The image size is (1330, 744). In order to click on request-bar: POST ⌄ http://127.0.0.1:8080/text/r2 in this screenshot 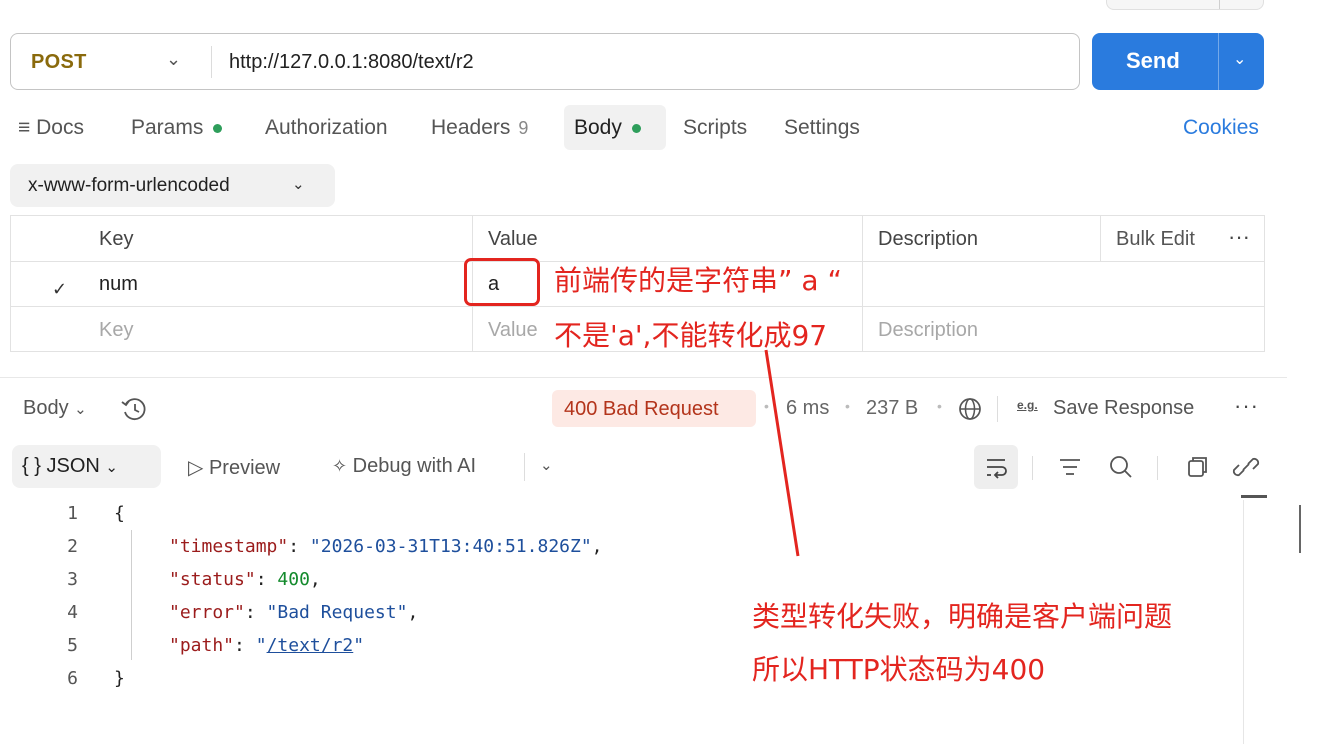, I will do `click(545, 61)`.